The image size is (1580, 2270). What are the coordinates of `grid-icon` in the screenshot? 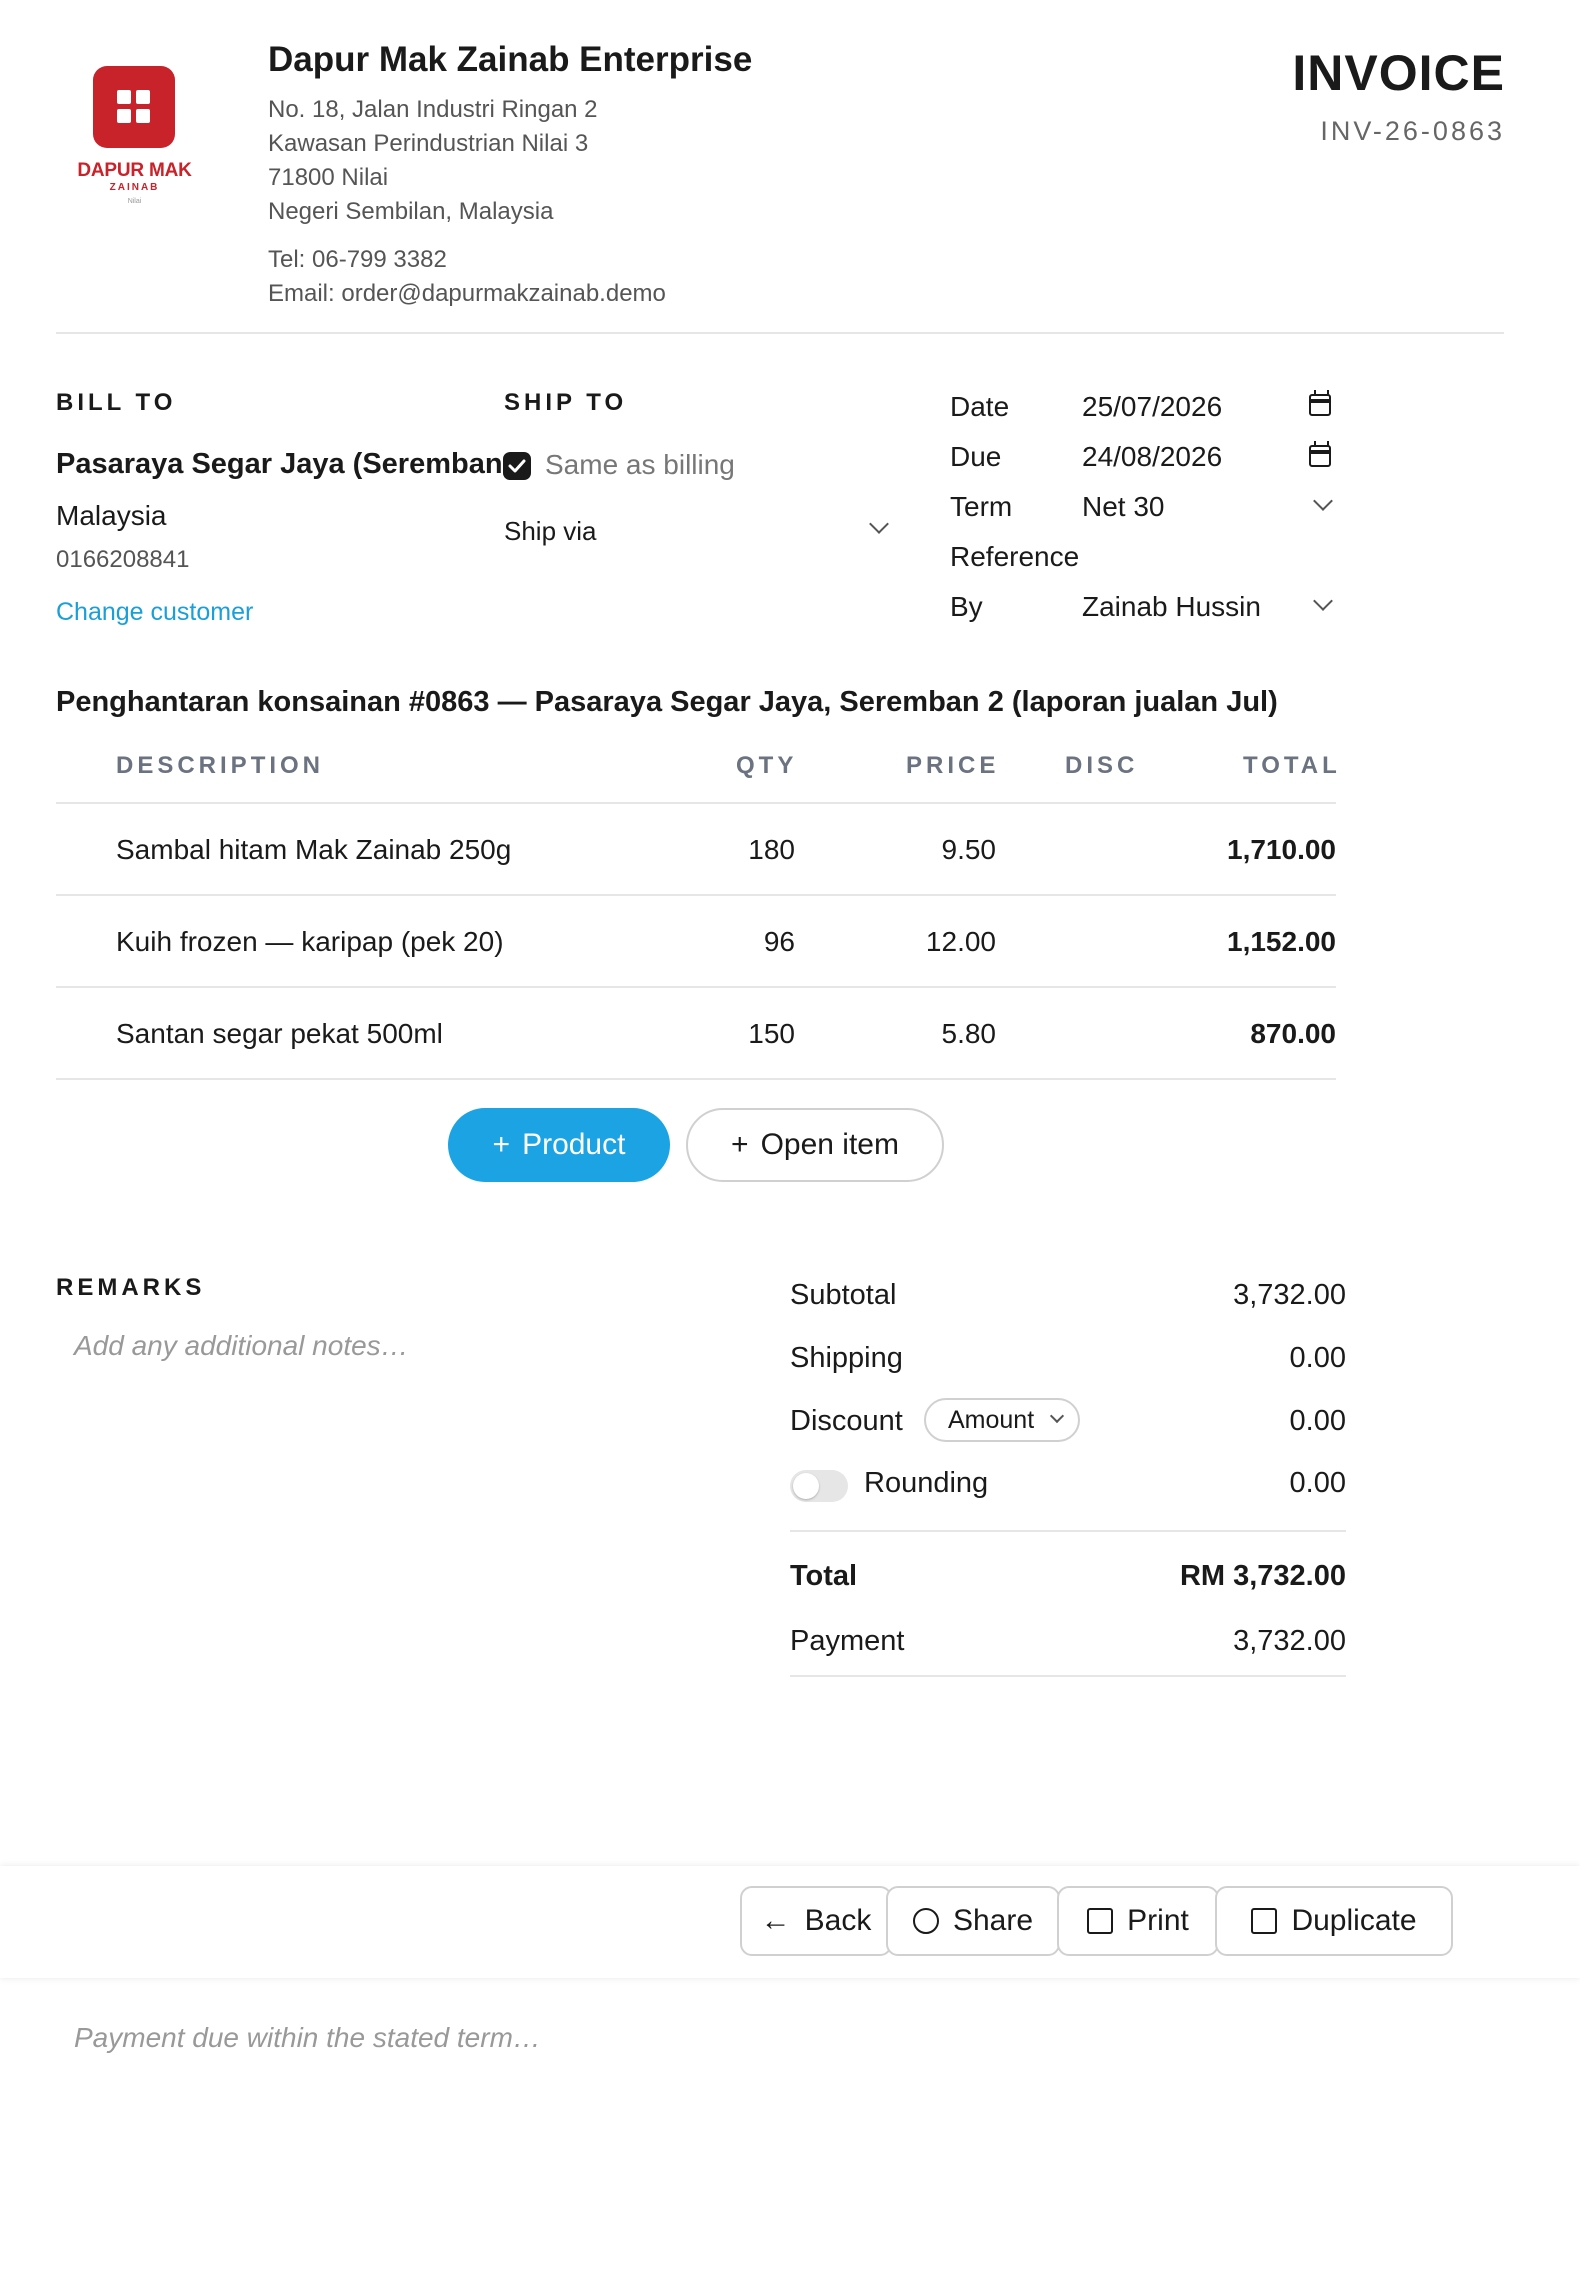 It's located at (134, 107).